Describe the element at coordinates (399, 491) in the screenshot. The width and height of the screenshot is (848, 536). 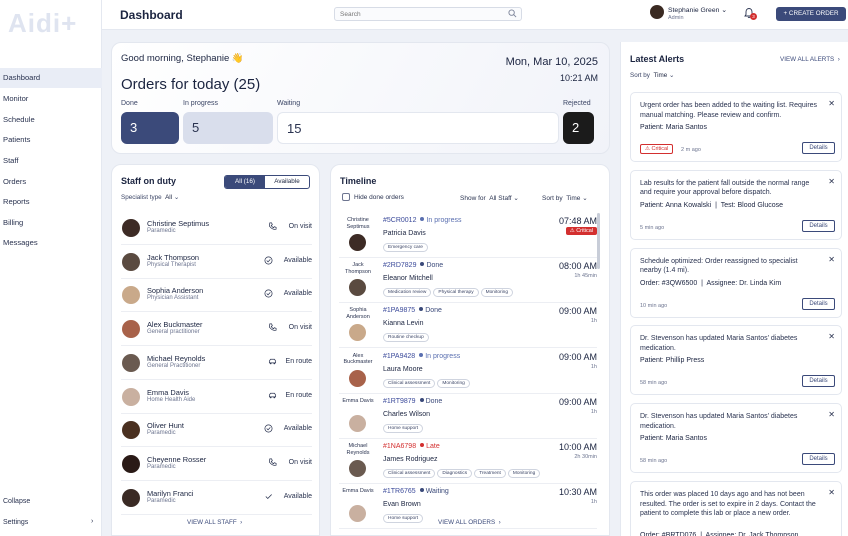
I see `order-id: #1TR6765` at that location.